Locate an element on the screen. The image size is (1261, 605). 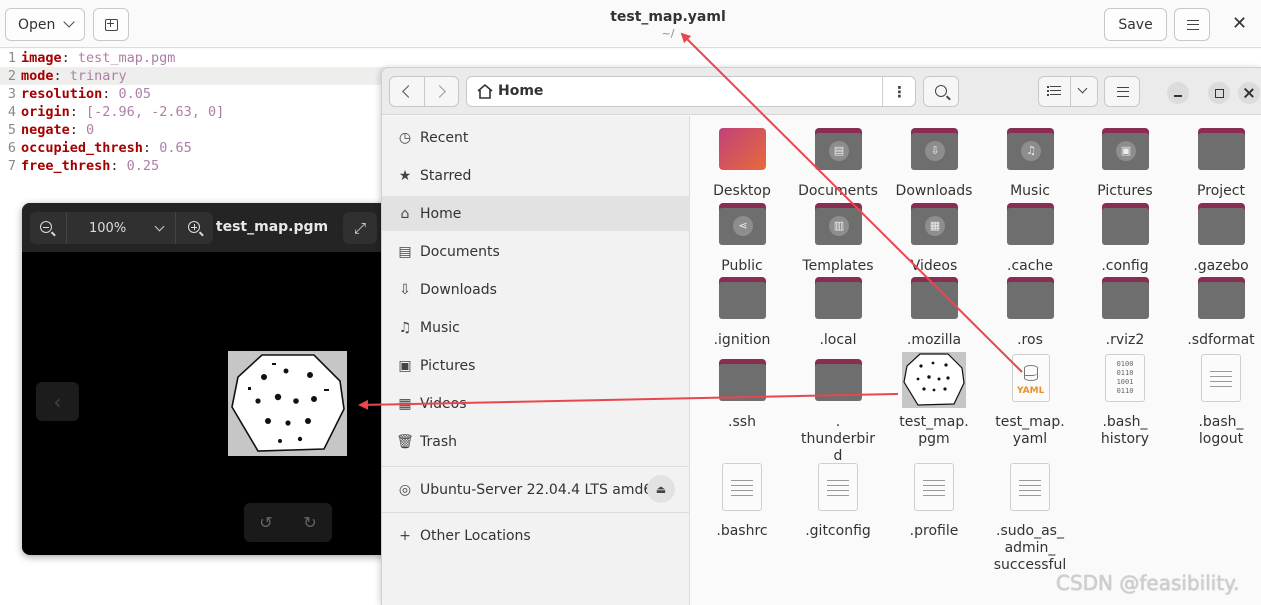
videos-folder-icon: ▦ is located at coordinates (934, 224).